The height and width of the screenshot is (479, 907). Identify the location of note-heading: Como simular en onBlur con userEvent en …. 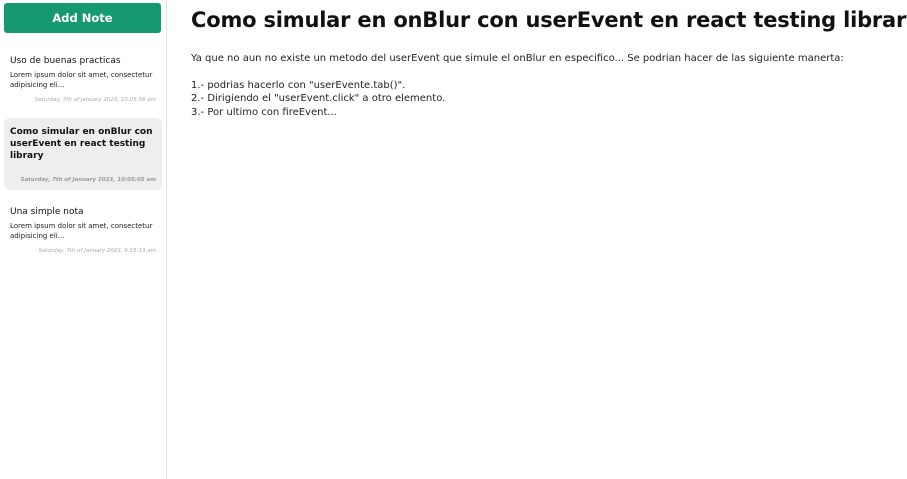
(549, 20).